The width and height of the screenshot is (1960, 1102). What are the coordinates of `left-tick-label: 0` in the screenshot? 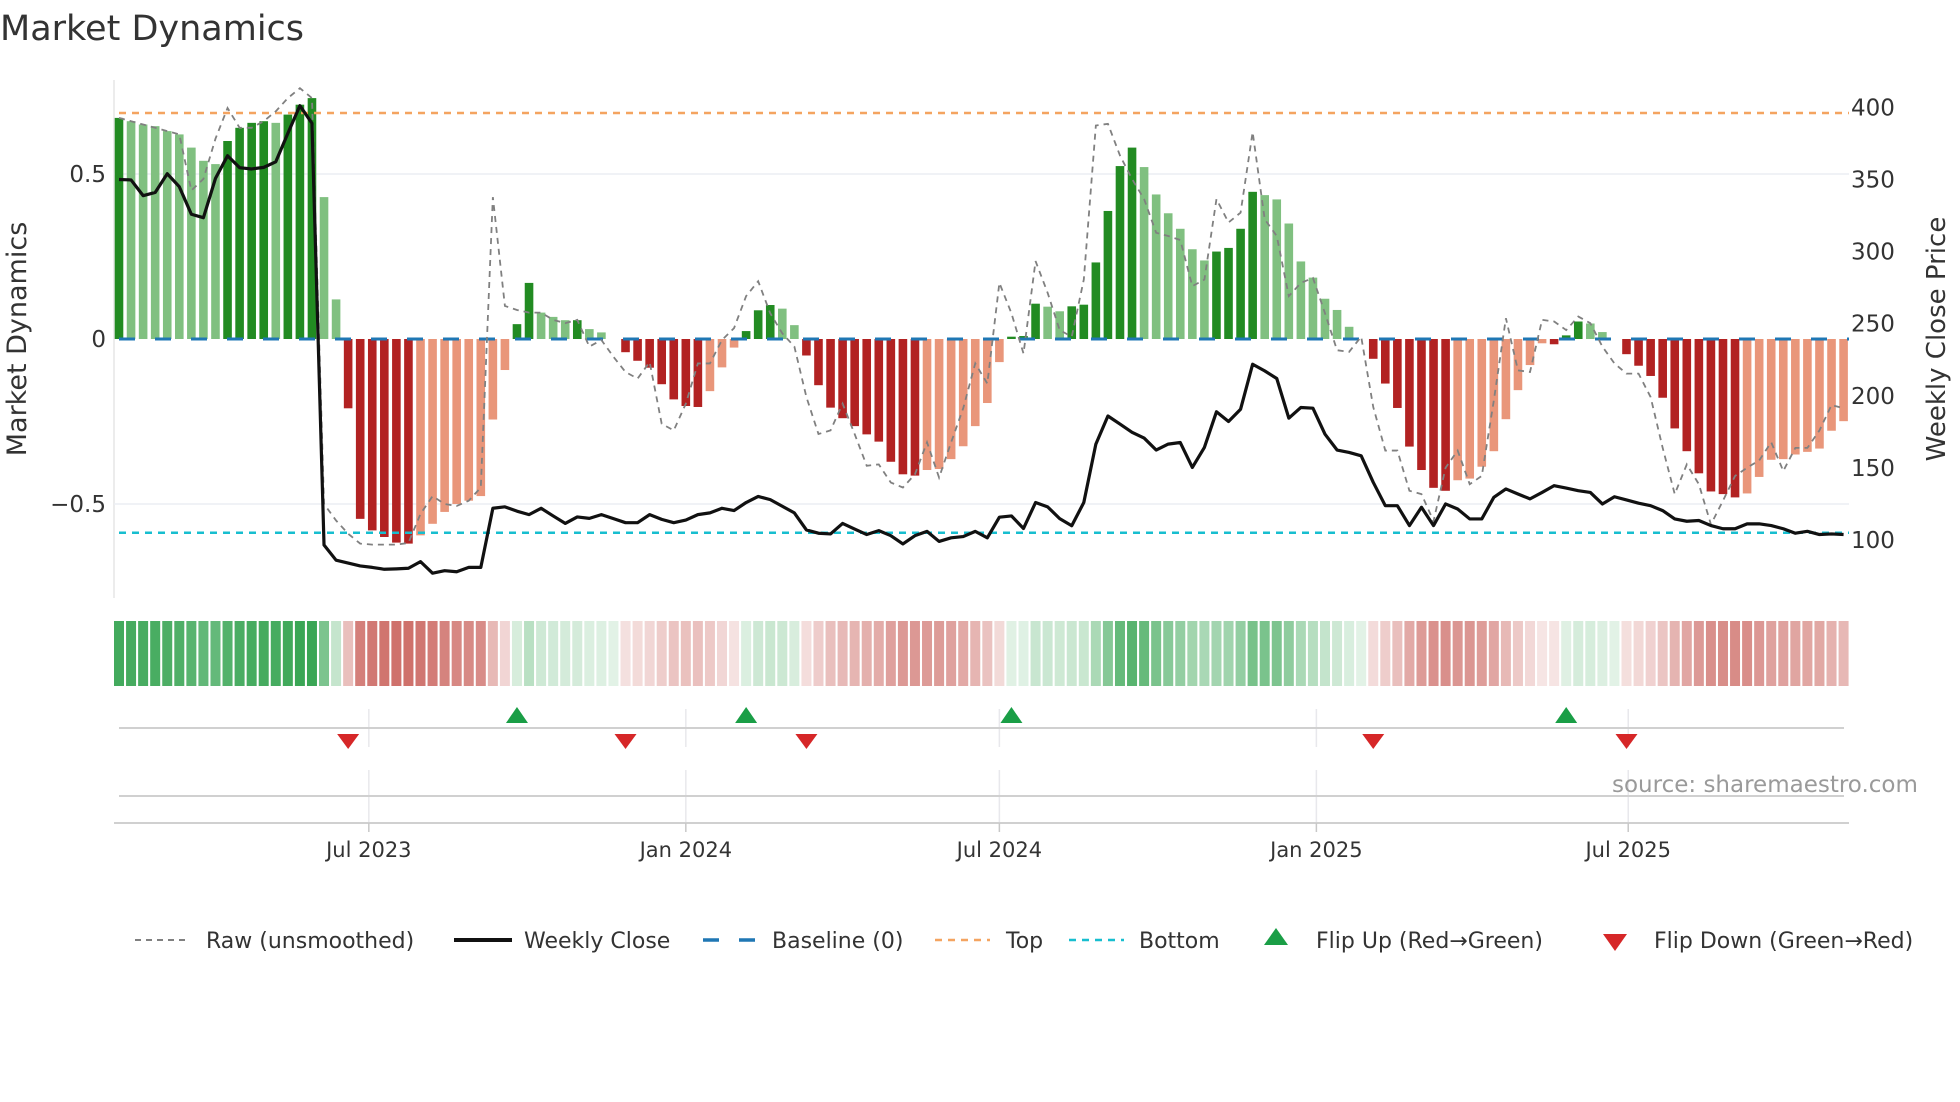 It's located at (98, 340).